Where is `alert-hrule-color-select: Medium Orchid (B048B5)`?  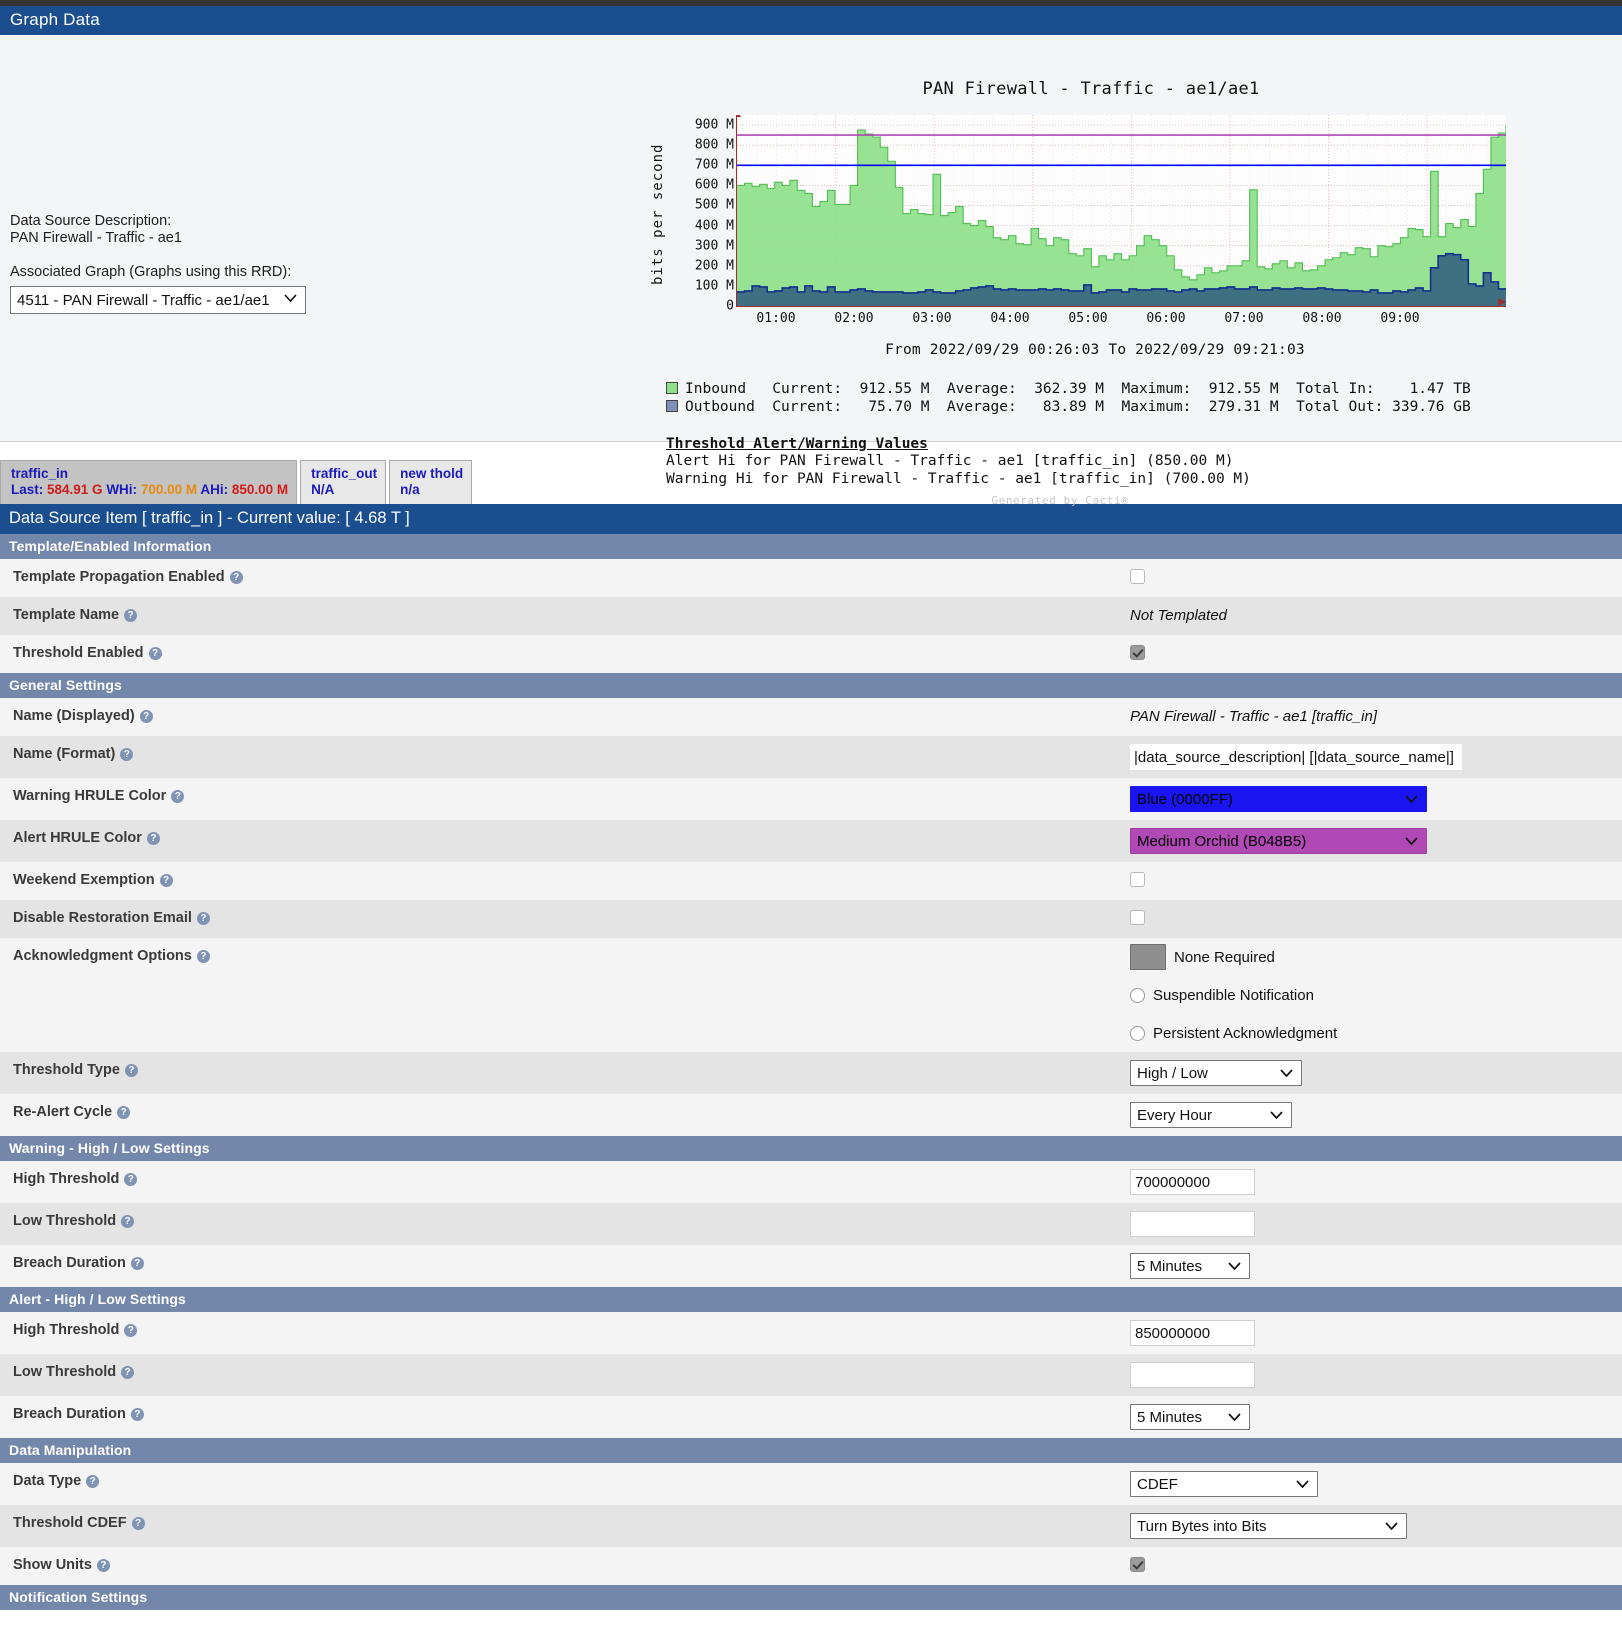
alert-hrule-color-select: Medium Orchid (B048B5) is located at coordinates (1278, 841).